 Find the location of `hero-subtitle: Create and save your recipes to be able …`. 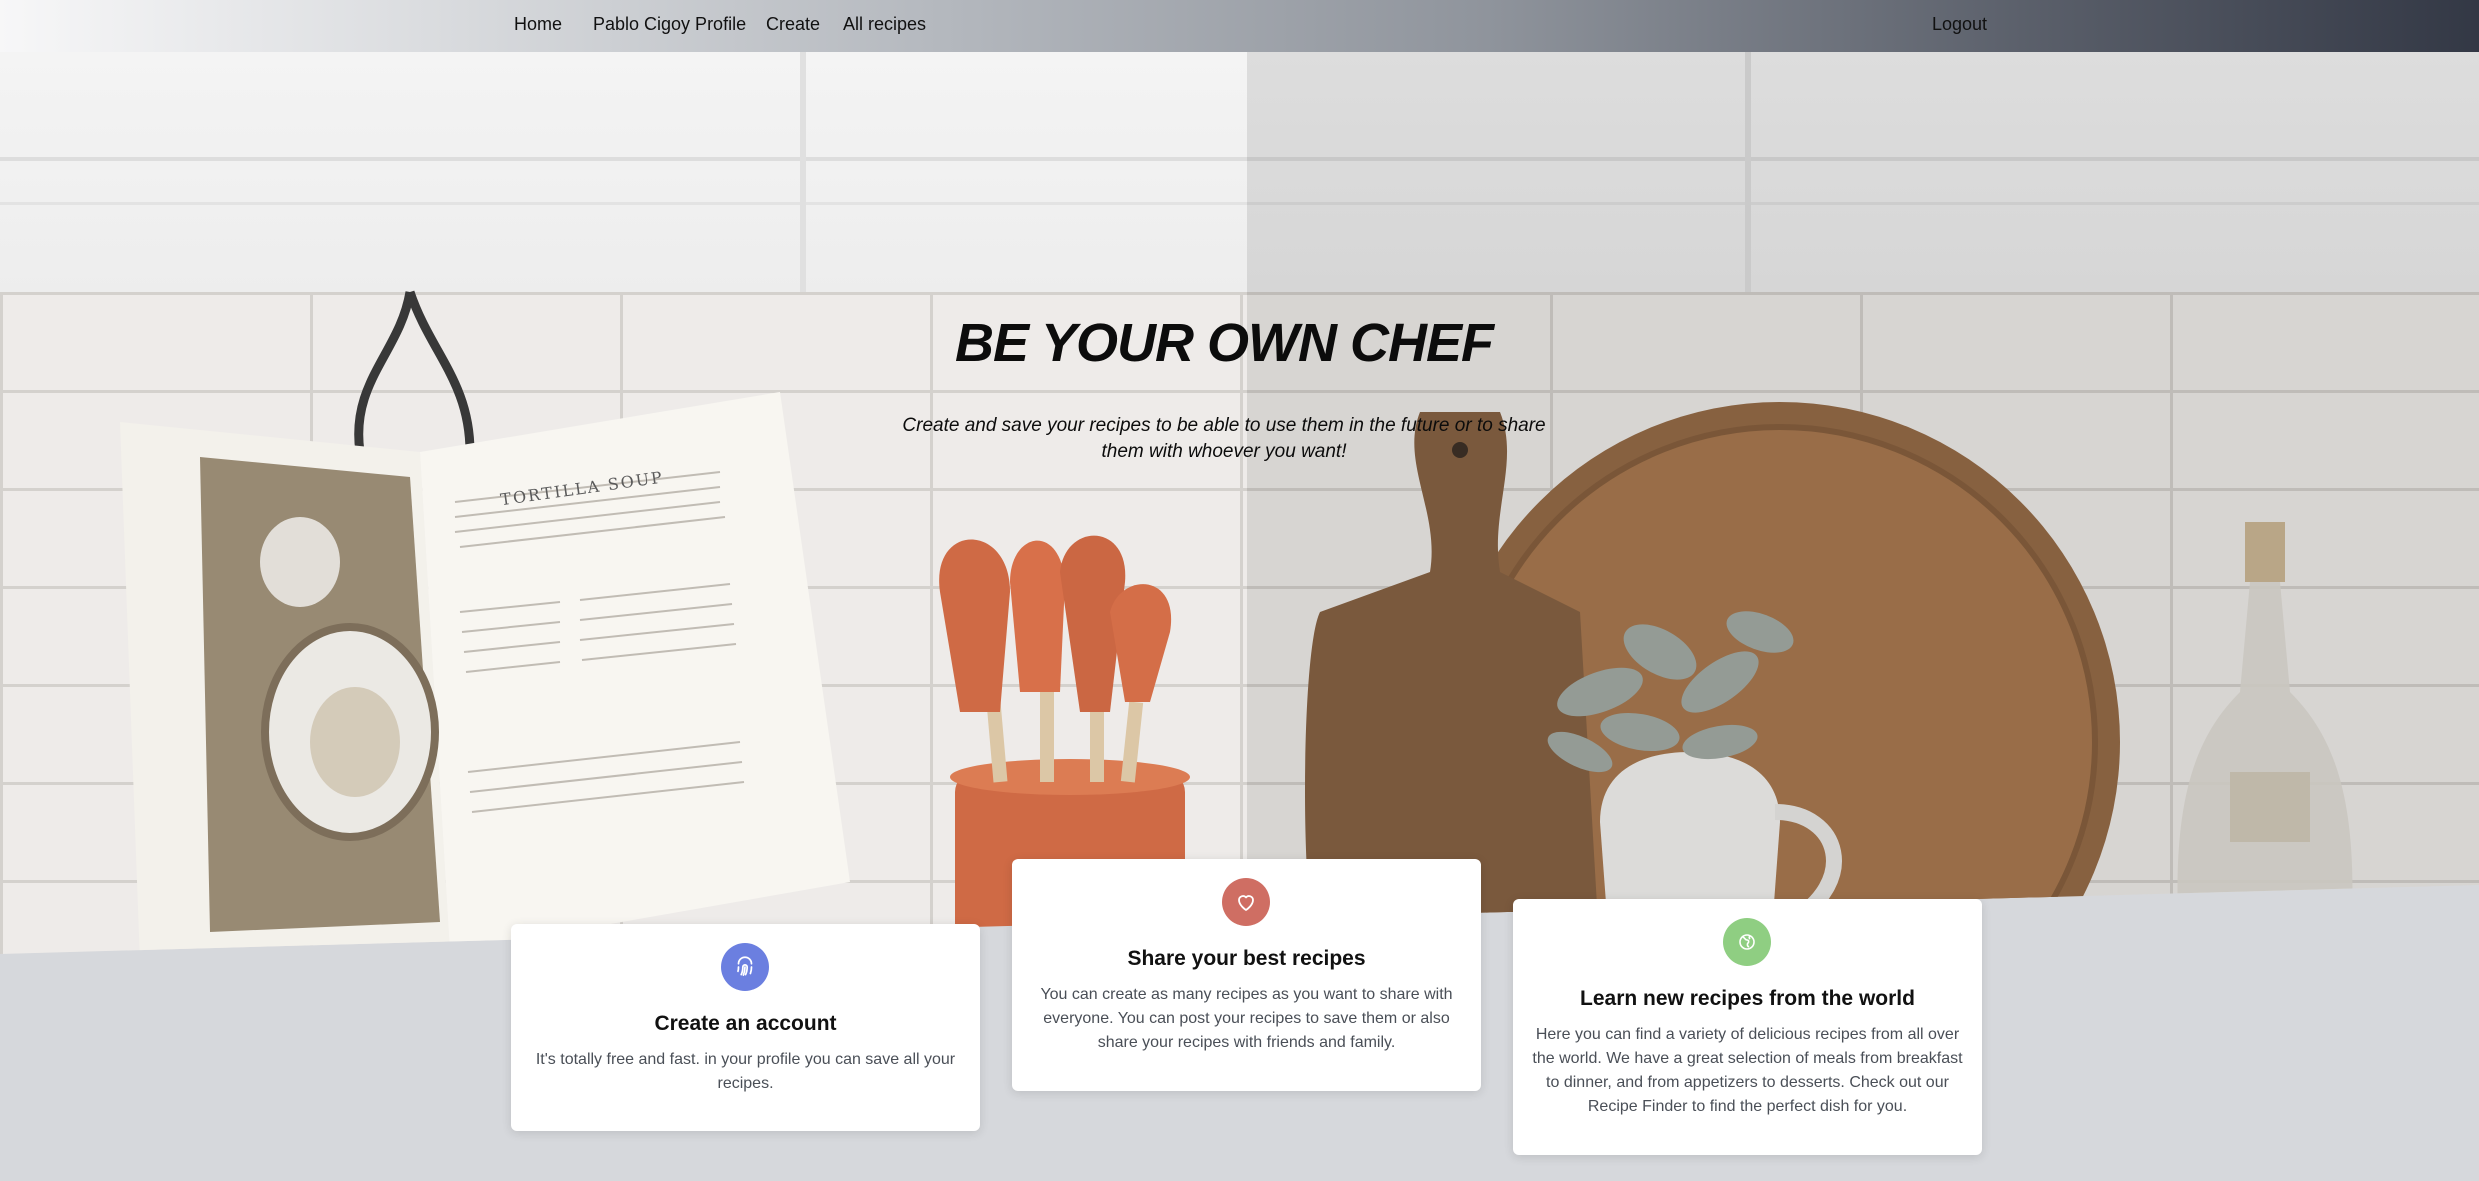

hero-subtitle: Create and save your recipes to be able … is located at coordinates (1224, 438).